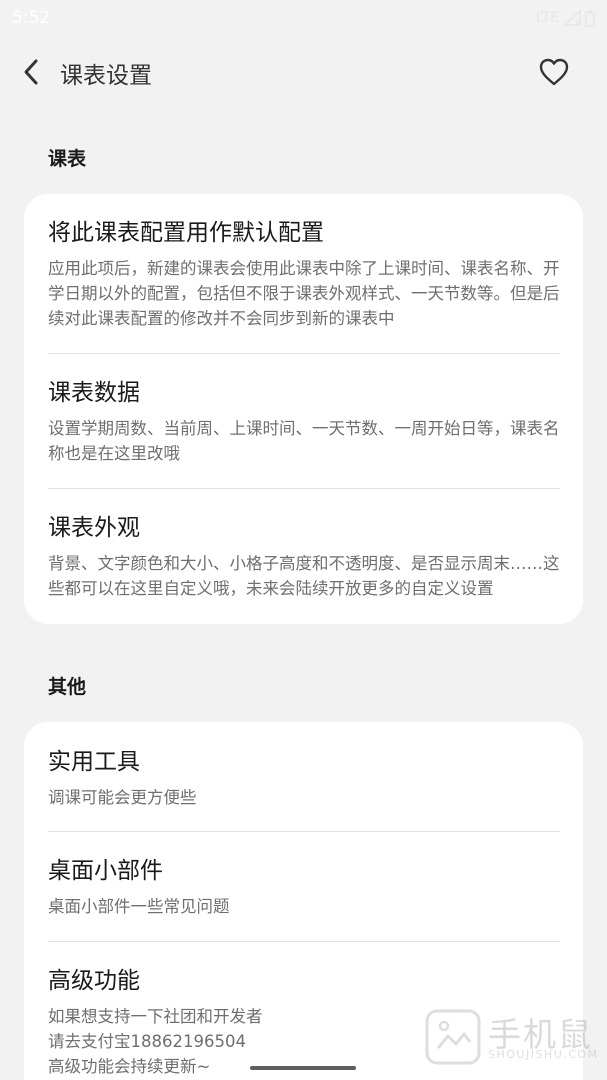 The height and width of the screenshot is (1080, 607). Describe the element at coordinates (304, 887) in the screenshot. I see `list-item-widget: 桌面小部件 桌面小部件一些常见问题` at that location.